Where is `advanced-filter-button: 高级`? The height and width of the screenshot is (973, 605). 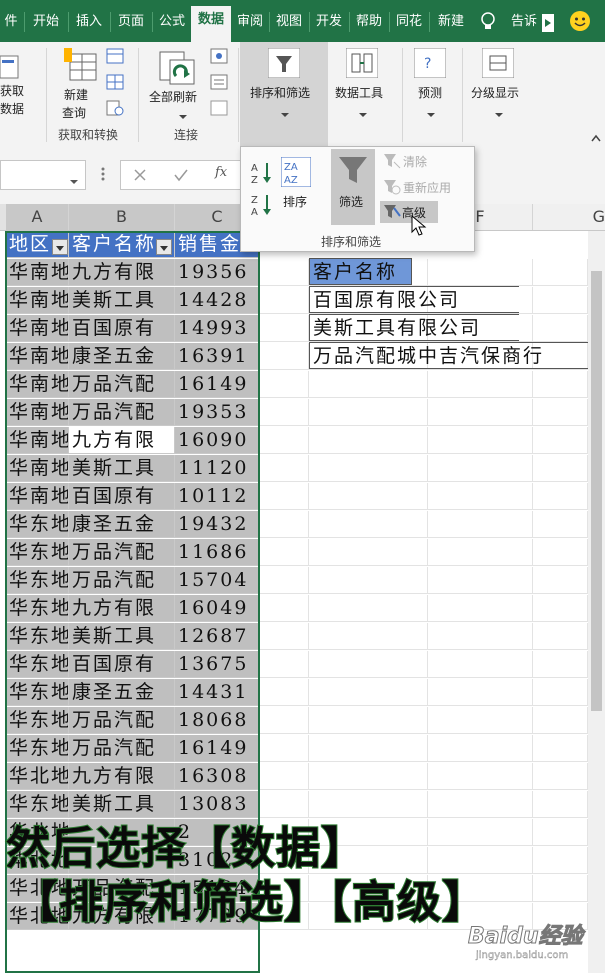
advanced-filter-button: 高级 is located at coordinates (409, 212).